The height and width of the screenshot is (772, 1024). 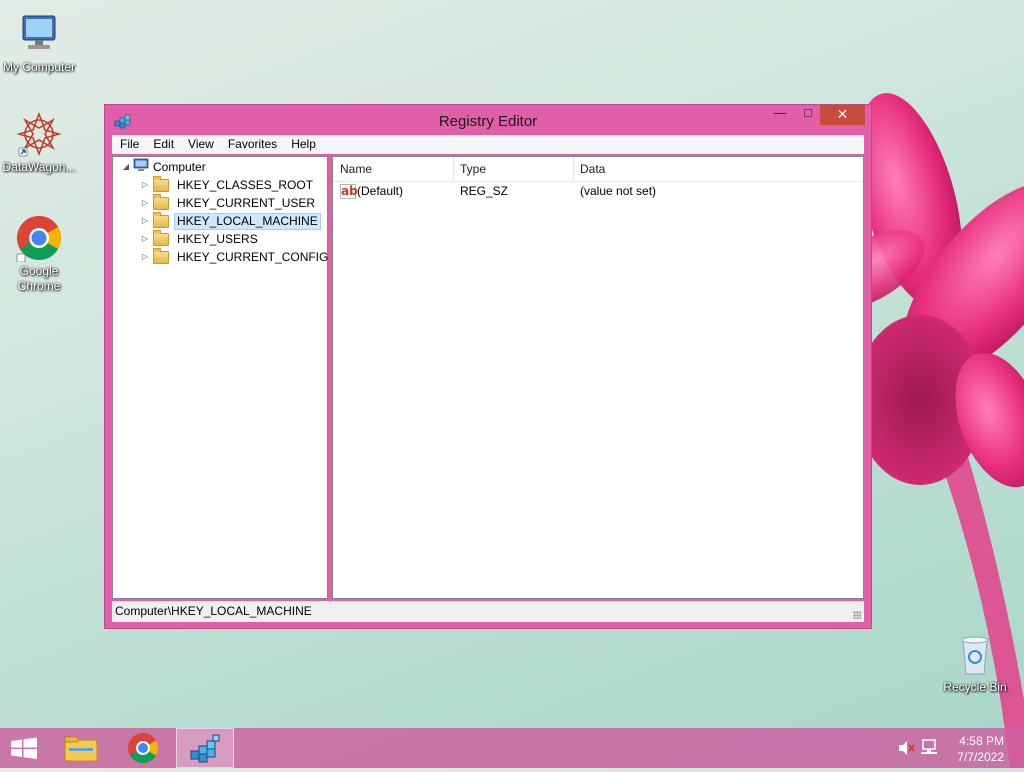 I want to click on system-tray, so click(x=919, y=748).